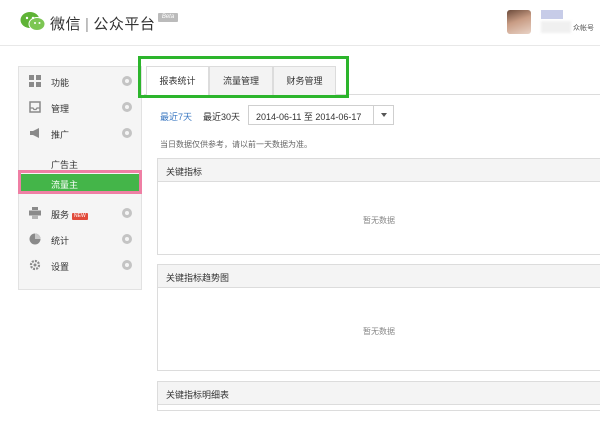 The image size is (600, 422). I want to click on platform-title: 微信 | 公众平台, so click(102, 23).